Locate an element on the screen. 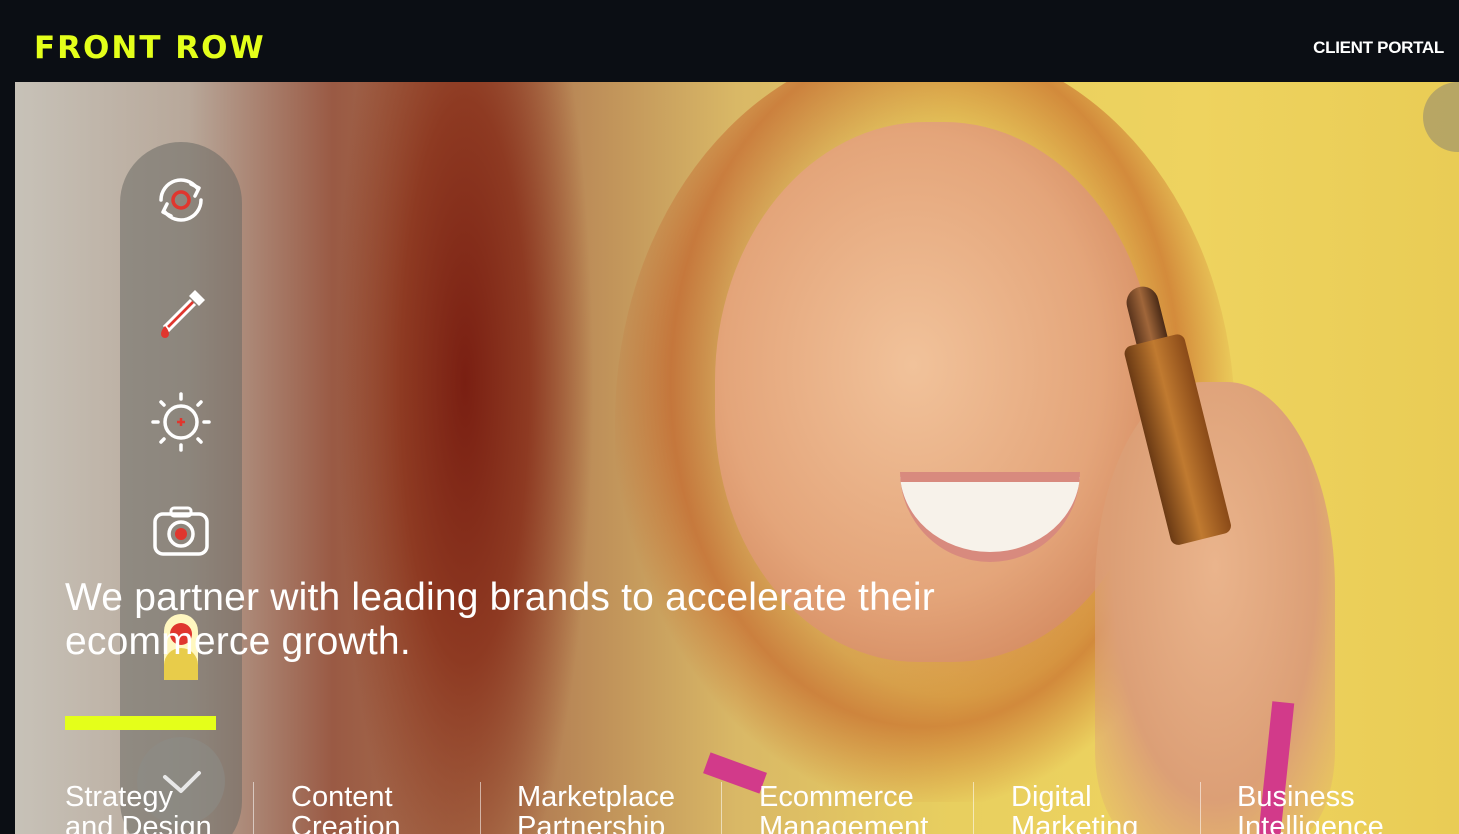  eyedropper-icon is located at coordinates (181, 314).